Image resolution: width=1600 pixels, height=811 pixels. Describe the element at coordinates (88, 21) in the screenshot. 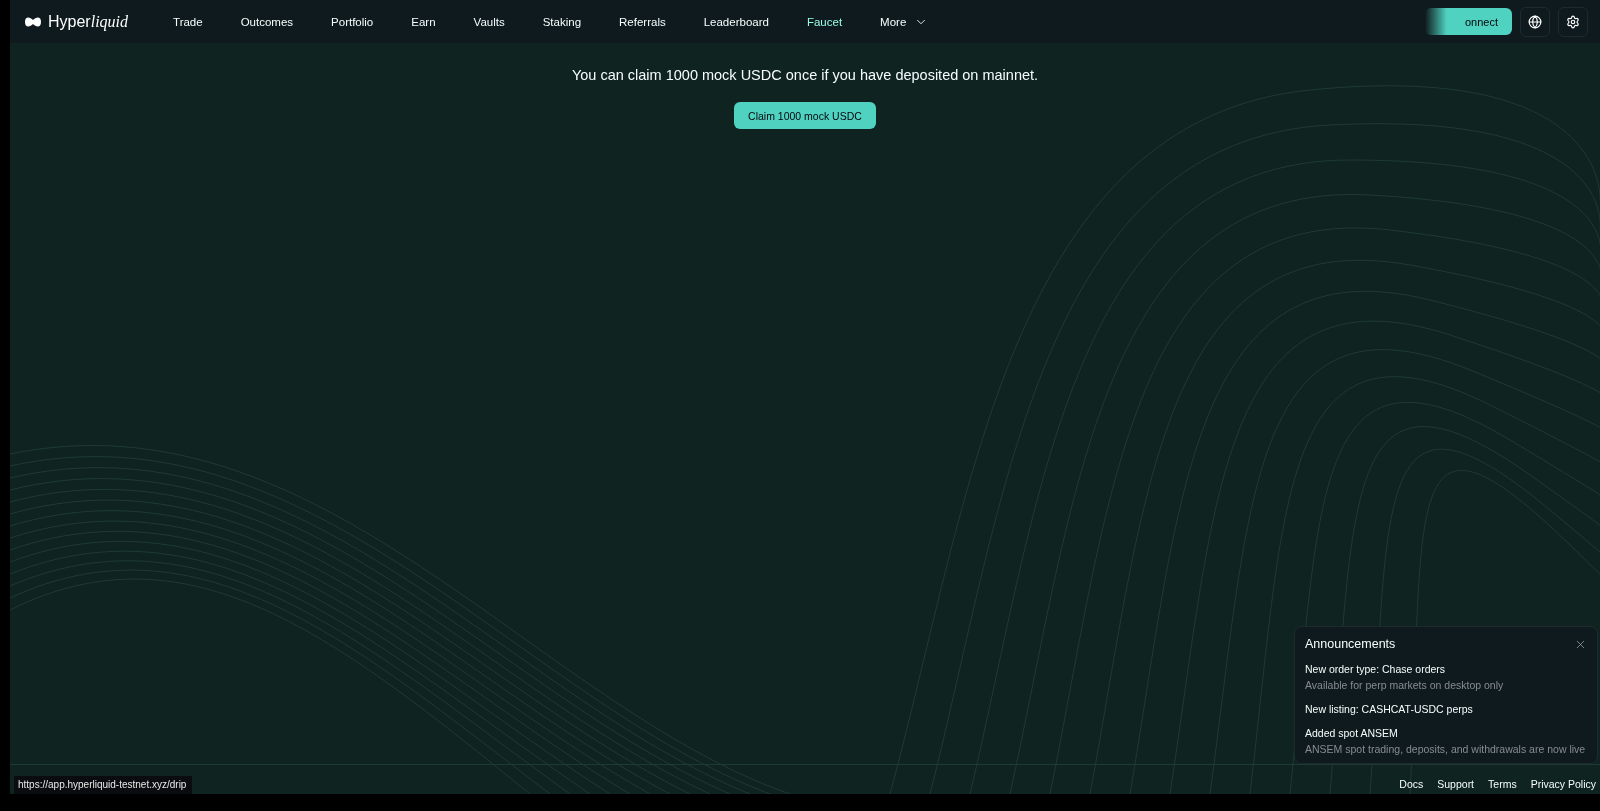

I see `logo-wordmark: Hyperliquid` at that location.